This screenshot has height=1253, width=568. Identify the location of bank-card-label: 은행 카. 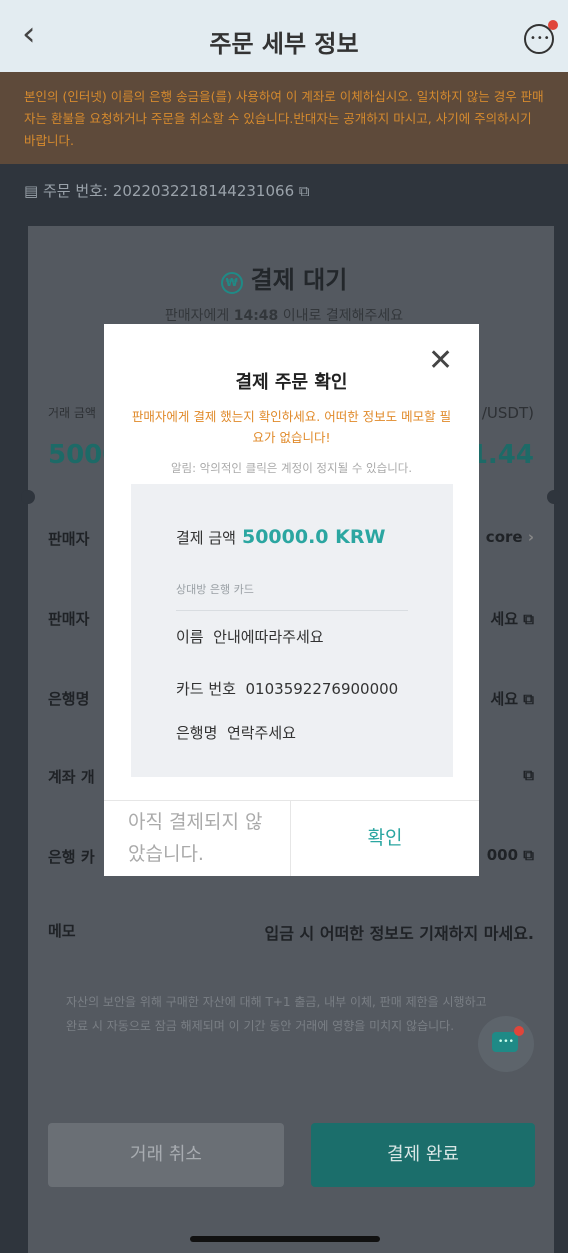
(71, 857).